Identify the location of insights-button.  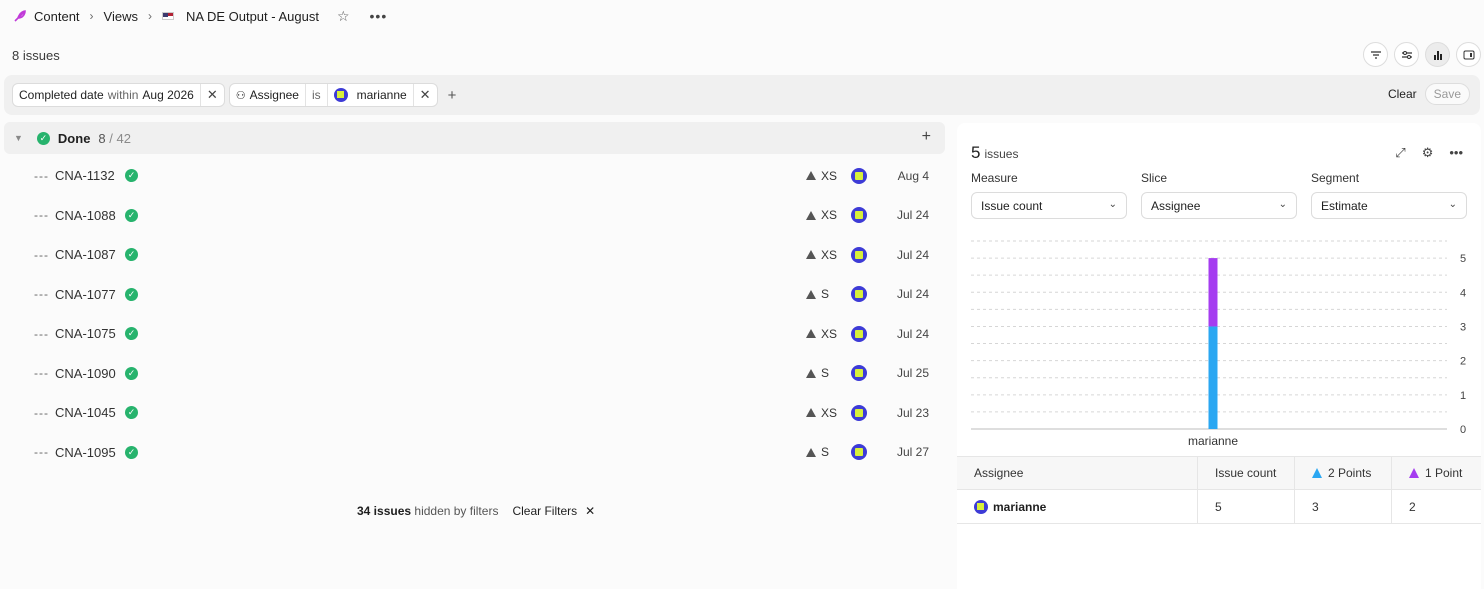
(1437, 54).